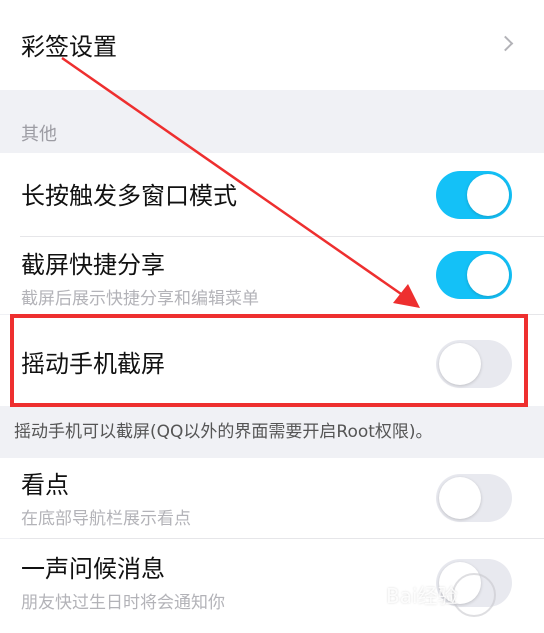 The image size is (544, 633). I want to click on long-press-multiwindow-label: 长按触发多窗口模式, so click(129, 196).